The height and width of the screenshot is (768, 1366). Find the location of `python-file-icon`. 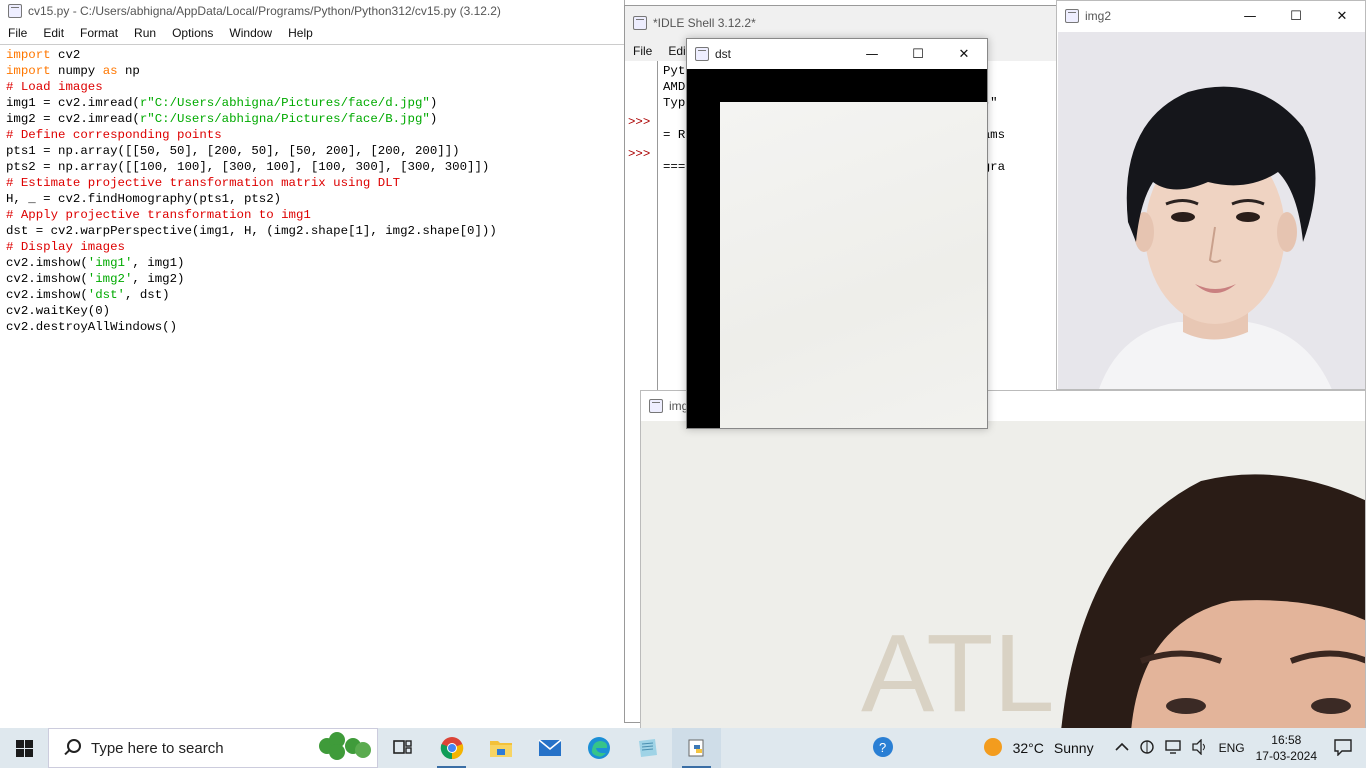

python-file-icon is located at coordinates (15, 11).